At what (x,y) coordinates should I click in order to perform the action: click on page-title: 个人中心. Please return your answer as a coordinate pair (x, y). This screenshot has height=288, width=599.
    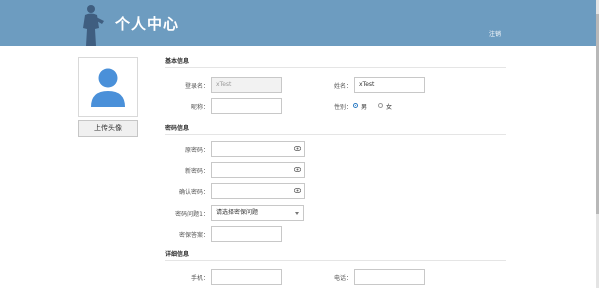
    Looking at the image, I should click on (147, 24).